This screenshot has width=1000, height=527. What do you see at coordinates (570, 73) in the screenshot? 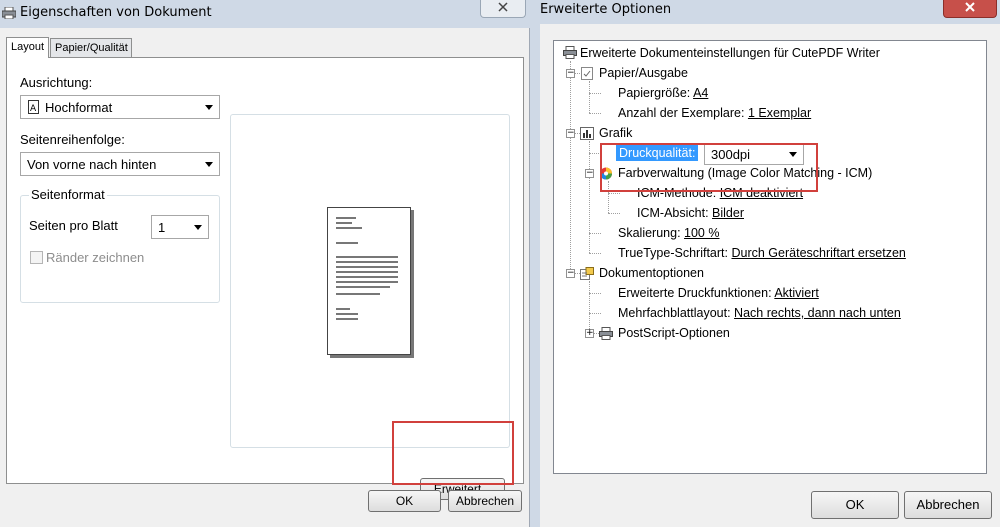
I see `collapse-paper-output: −` at bounding box center [570, 73].